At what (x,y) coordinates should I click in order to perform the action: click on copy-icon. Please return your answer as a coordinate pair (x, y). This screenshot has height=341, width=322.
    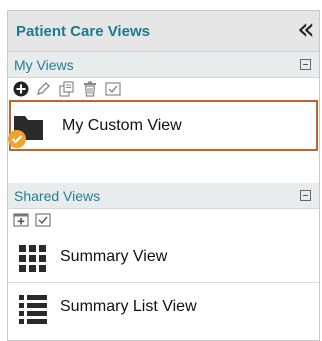
    Looking at the image, I should click on (66, 89).